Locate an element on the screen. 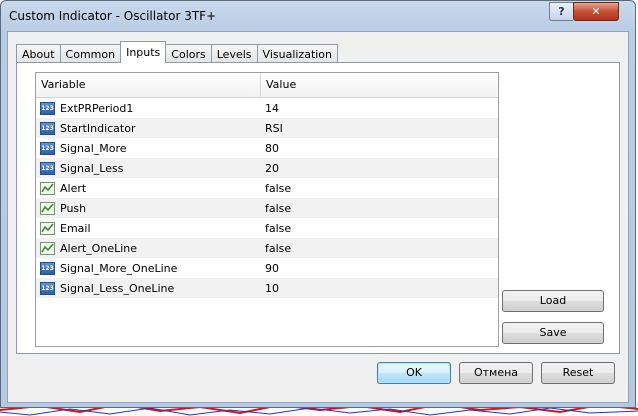  close-icon: ✕ is located at coordinates (596, 11).